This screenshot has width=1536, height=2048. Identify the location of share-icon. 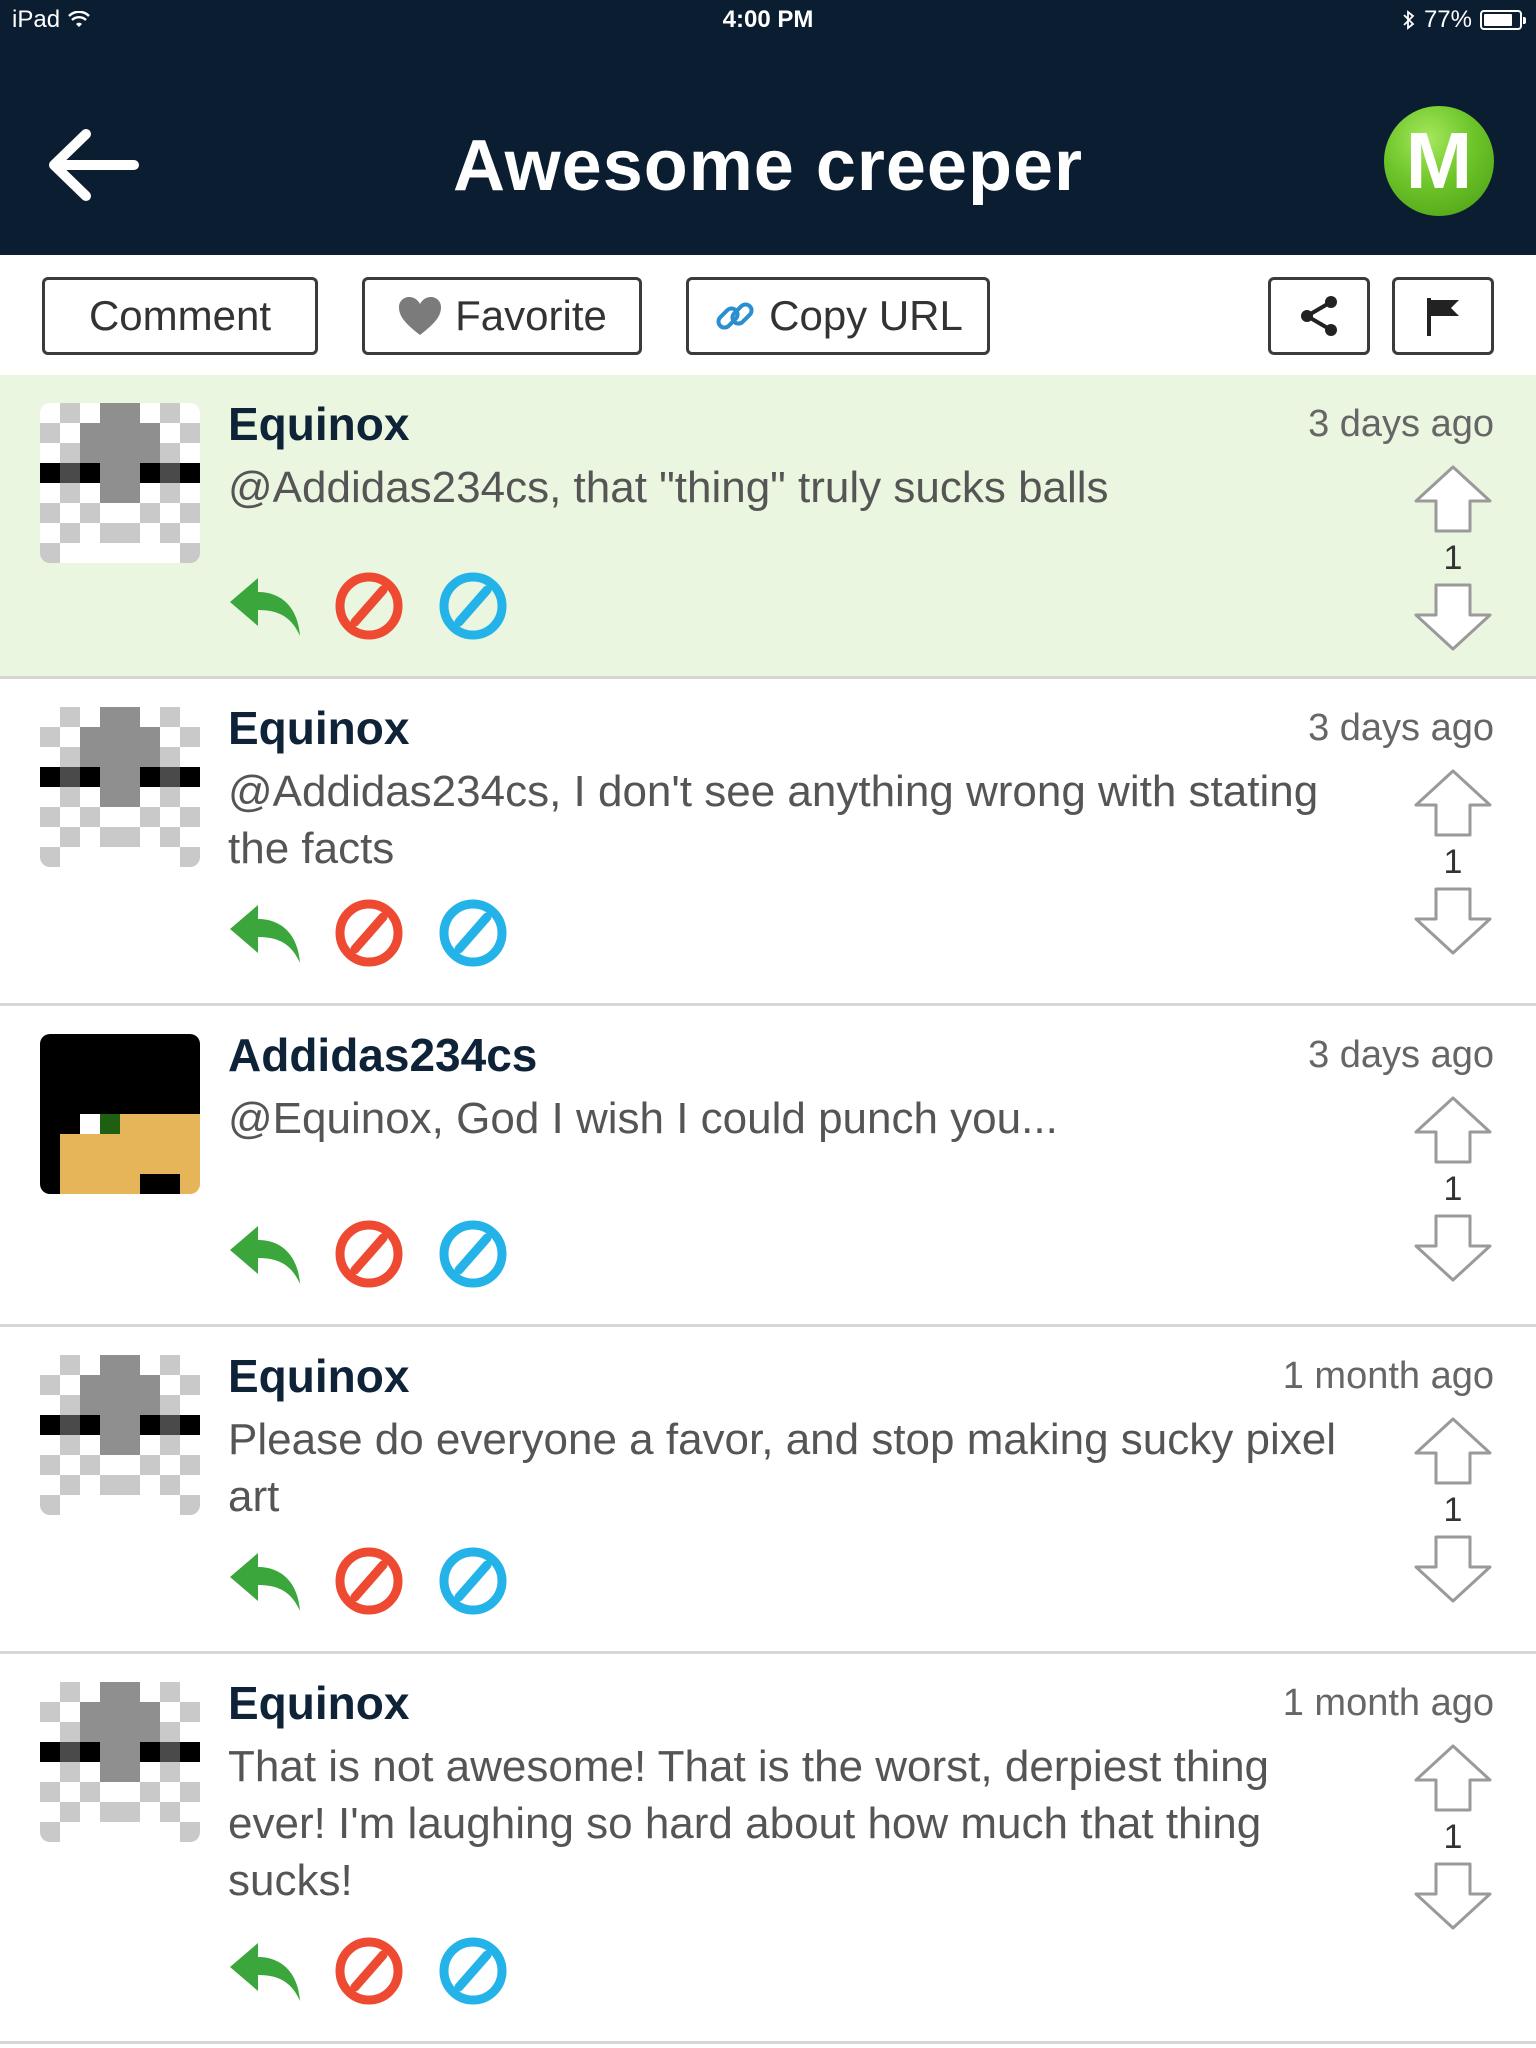
(1319, 316).